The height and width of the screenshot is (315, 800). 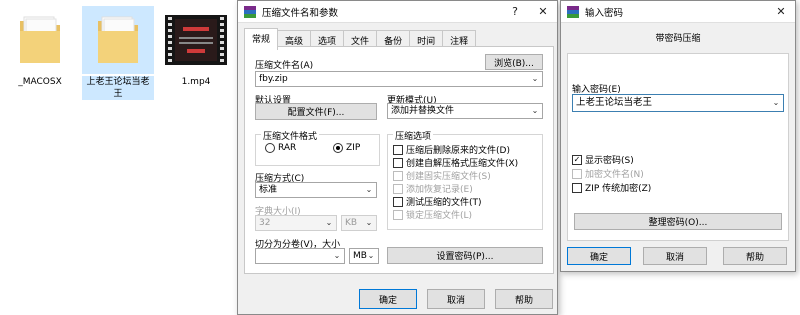 I want to click on encrypt-filenames-checkbox: 加密文件名(N), so click(x=608, y=173).